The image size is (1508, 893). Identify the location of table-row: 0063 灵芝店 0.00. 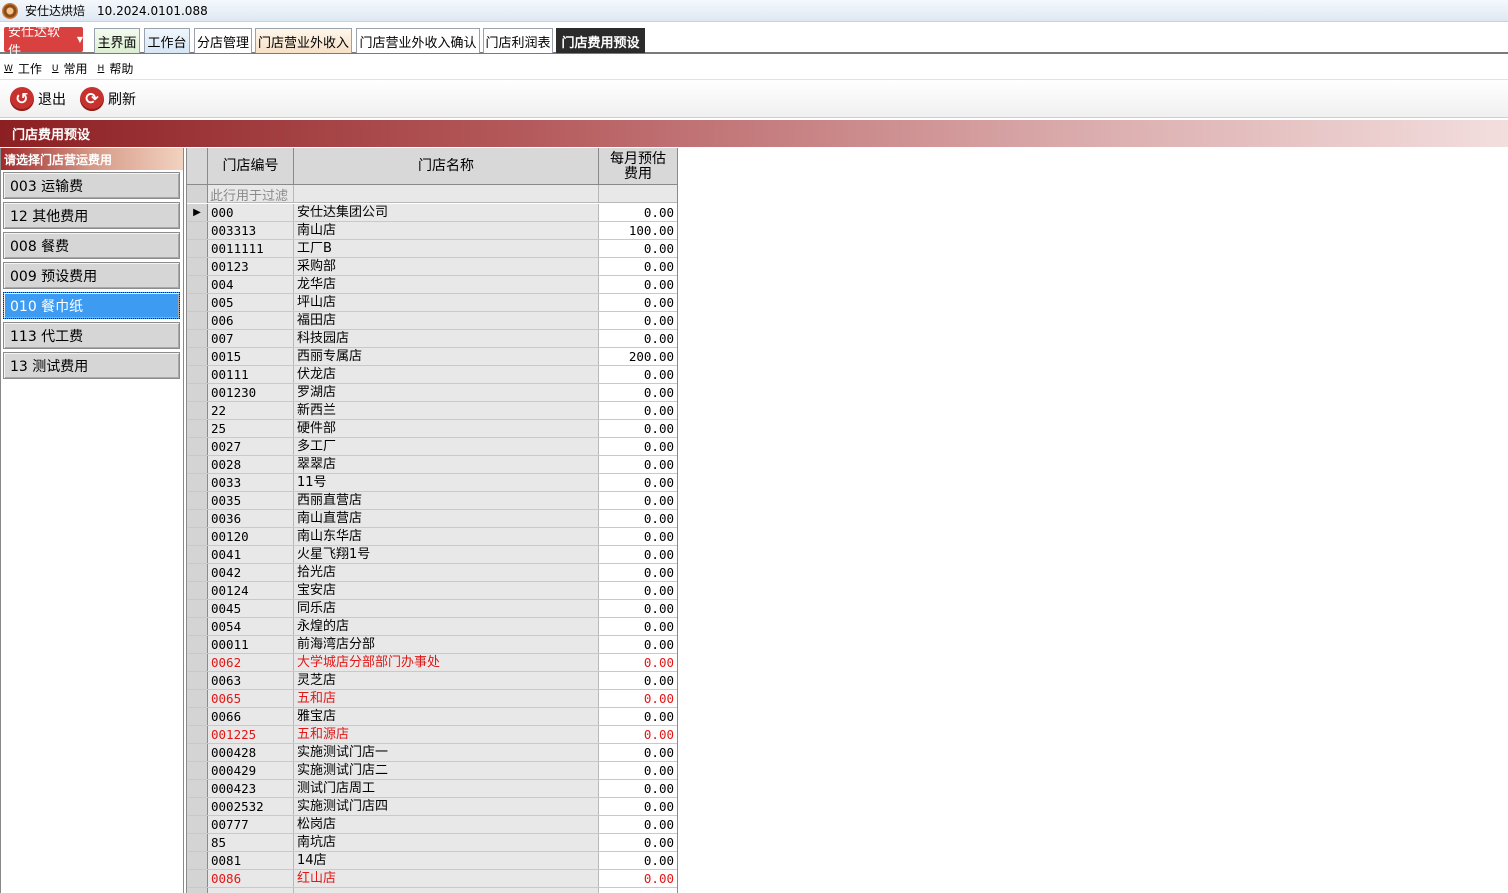
(432, 681).